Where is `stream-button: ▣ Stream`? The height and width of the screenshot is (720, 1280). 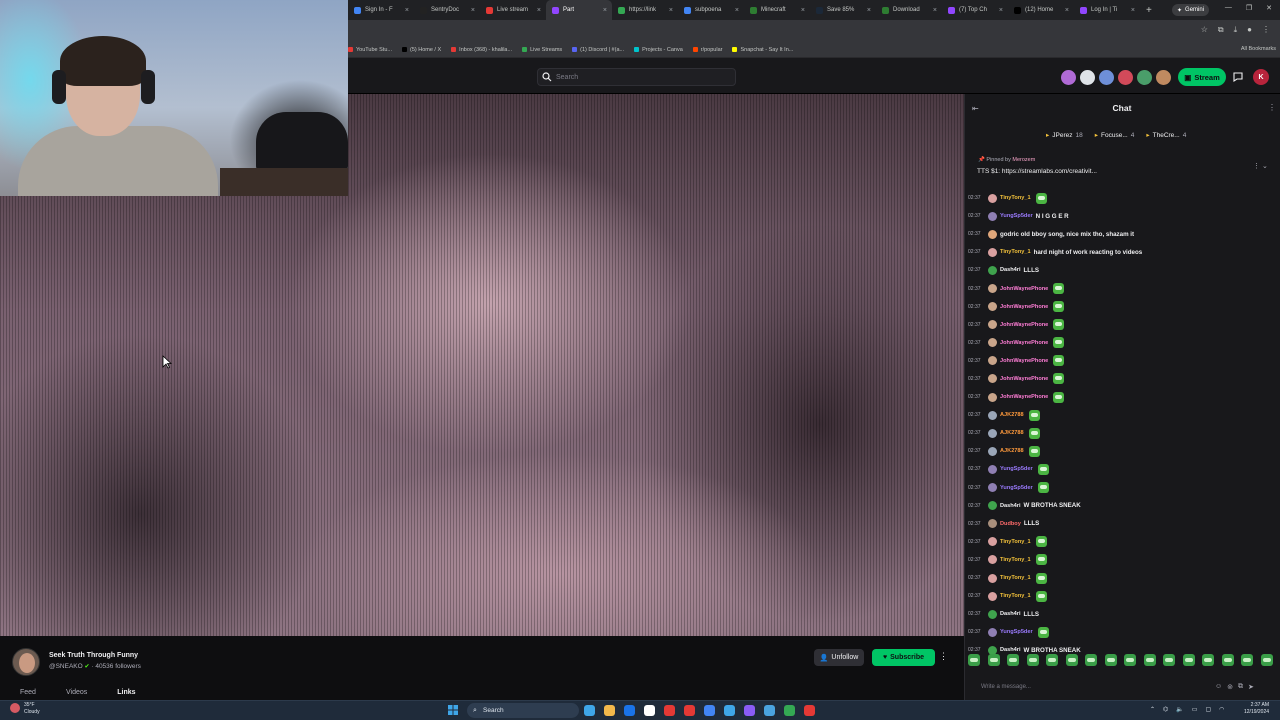
stream-button: ▣ Stream is located at coordinates (1202, 77).